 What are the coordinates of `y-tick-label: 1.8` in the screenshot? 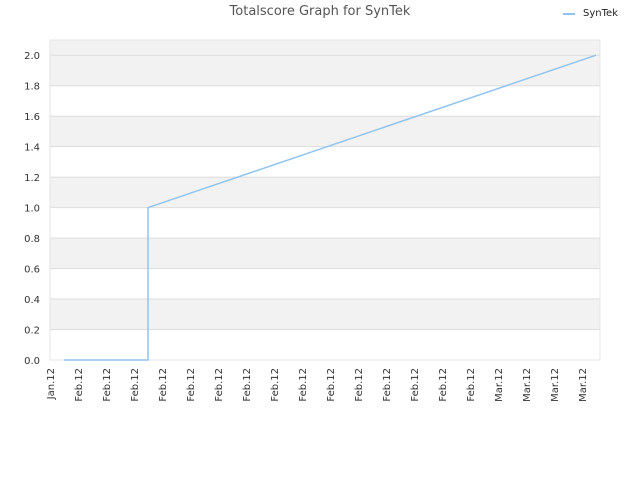 It's located at (32, 87).